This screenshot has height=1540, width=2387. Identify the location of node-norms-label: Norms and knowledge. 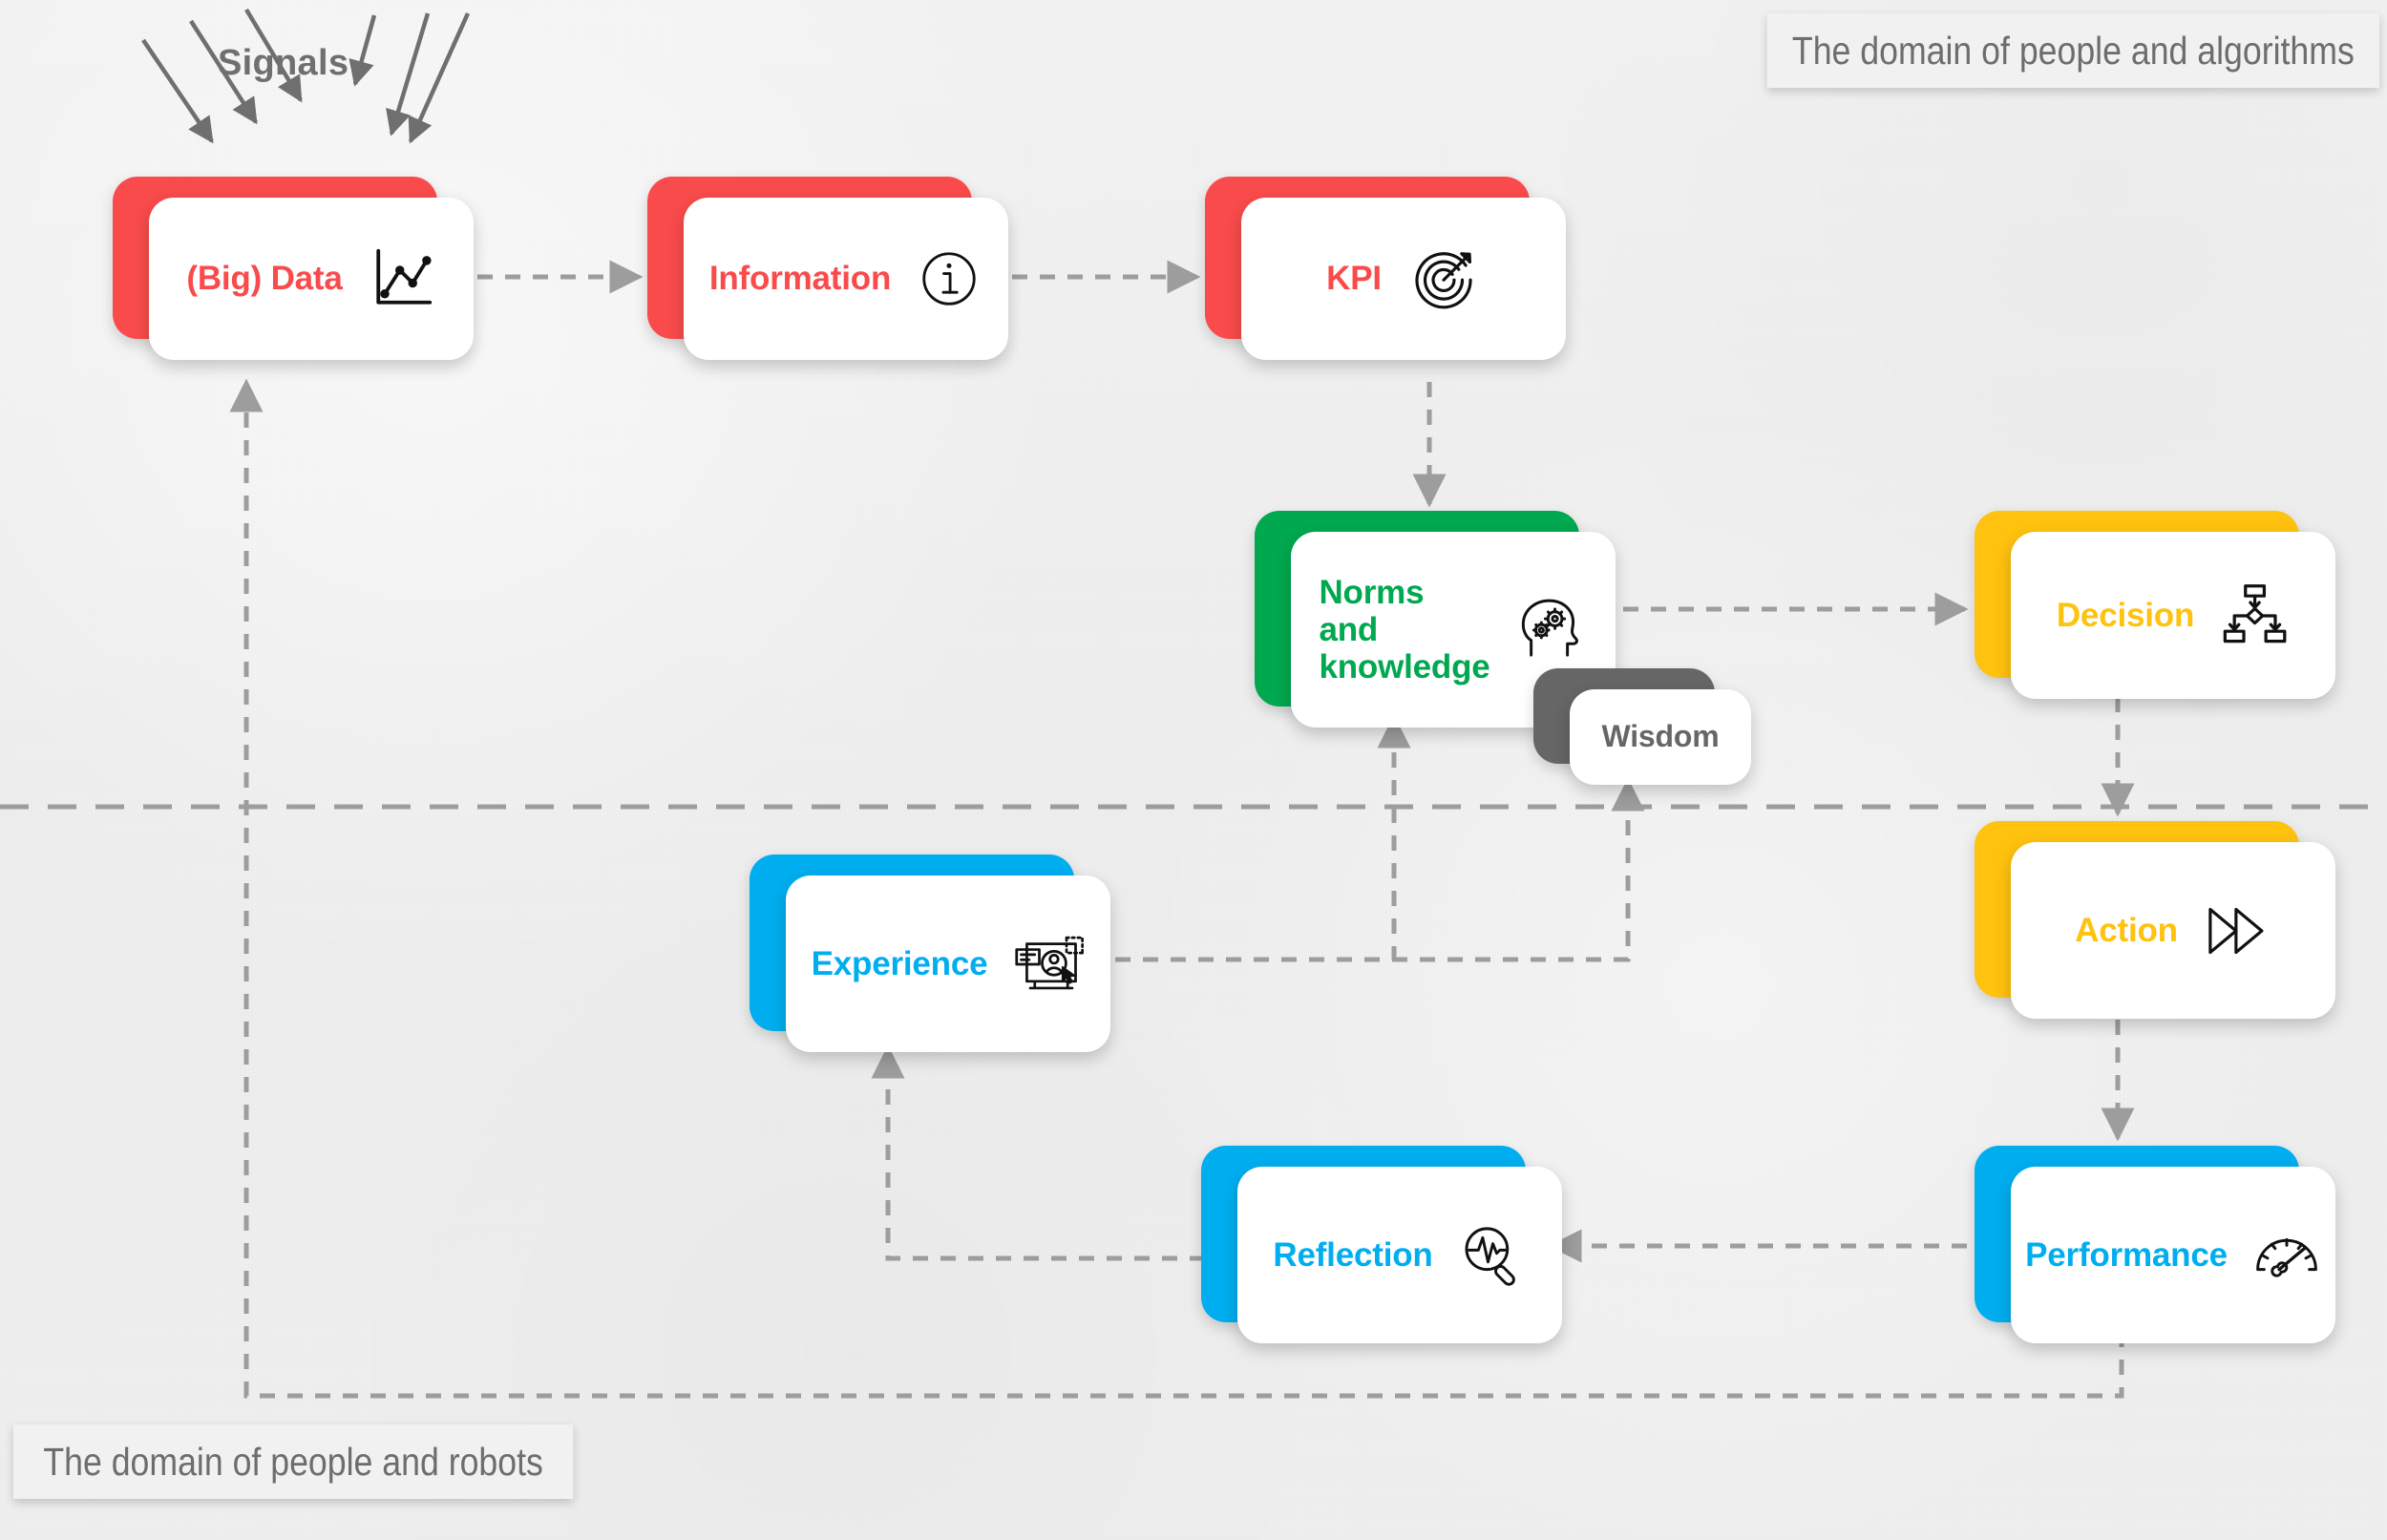
(1404, 629).